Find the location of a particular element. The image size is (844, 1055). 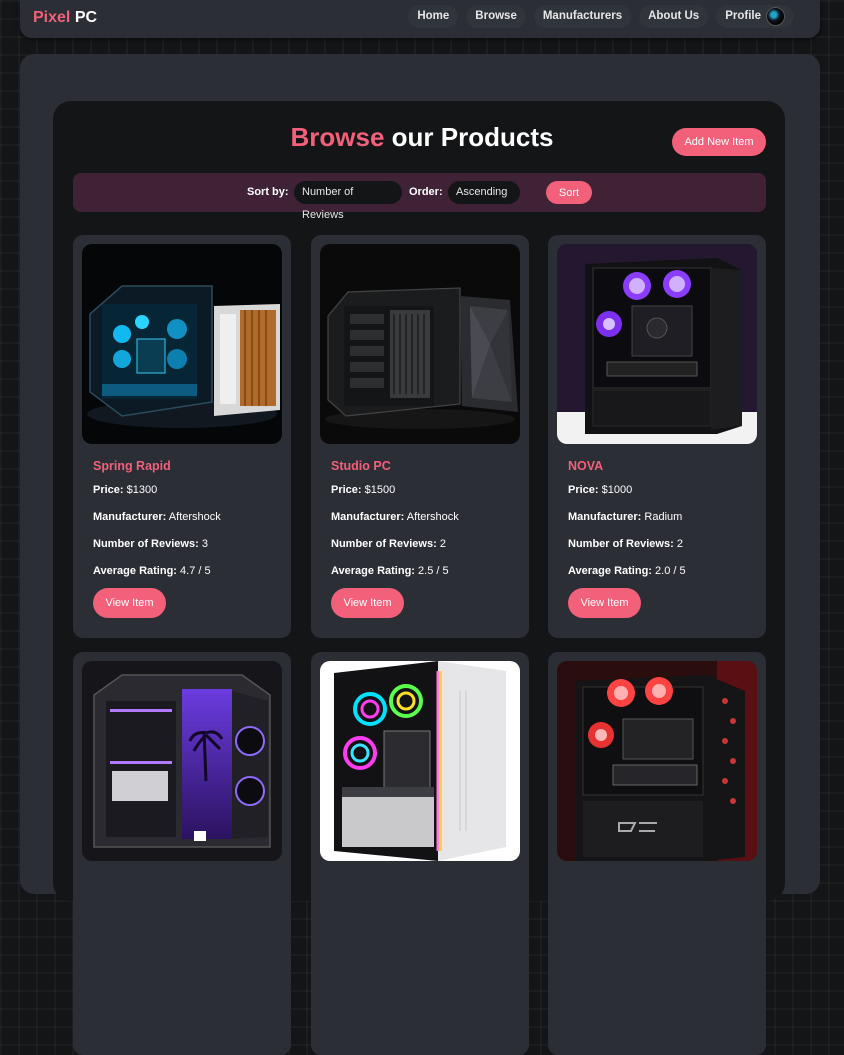

brand-first: Pixel is located at coordinates (52, 17).